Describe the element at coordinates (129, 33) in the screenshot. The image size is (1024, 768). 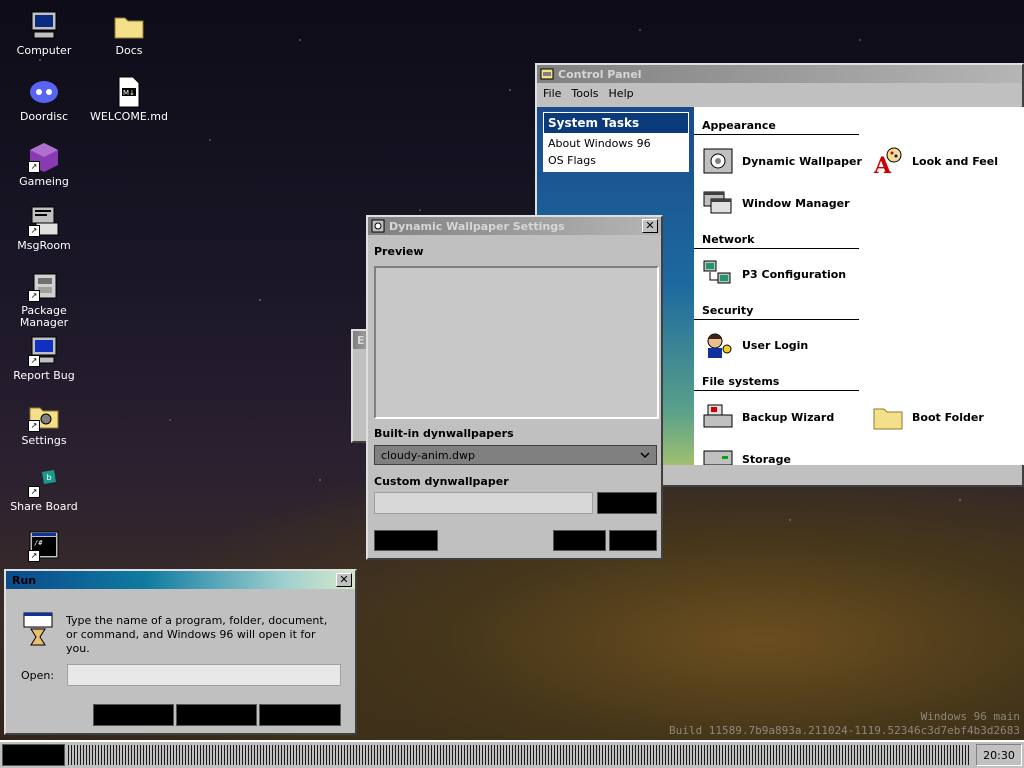
I see `desktop-icon-docs: Docs` at that location.